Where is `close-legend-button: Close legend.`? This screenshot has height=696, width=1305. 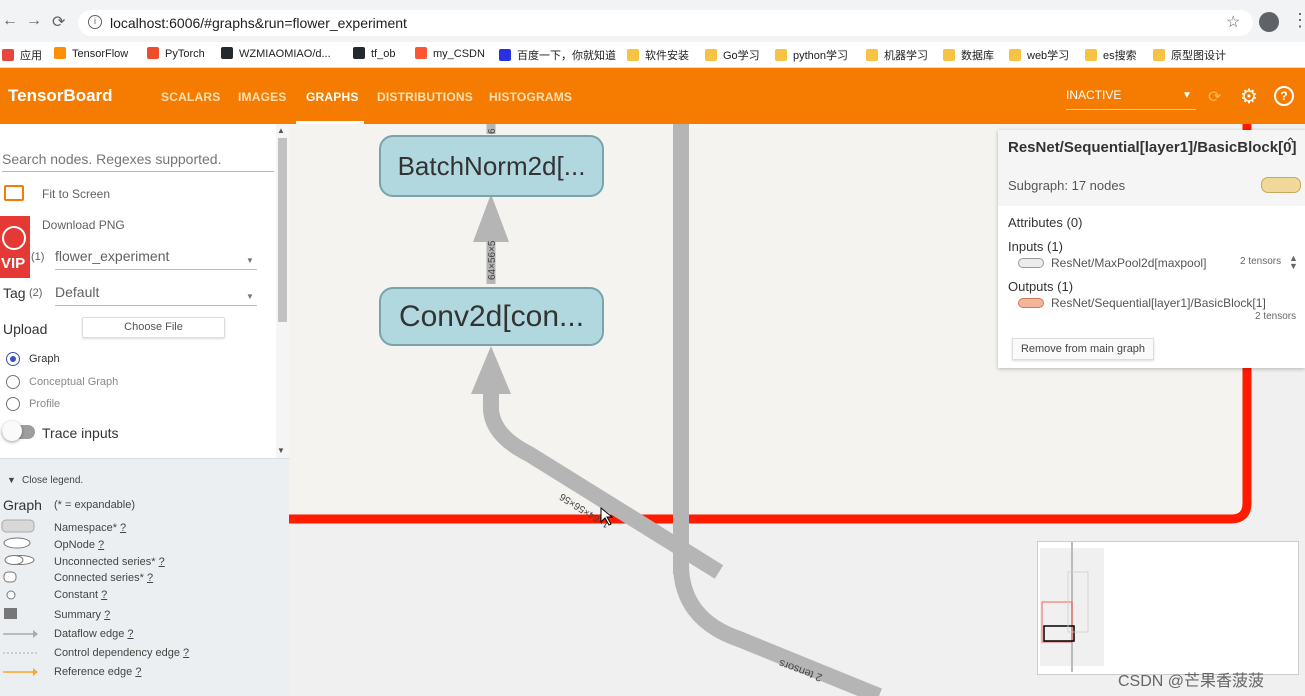
close-legend-button: Close legend. is located at coordinates (52, 480).